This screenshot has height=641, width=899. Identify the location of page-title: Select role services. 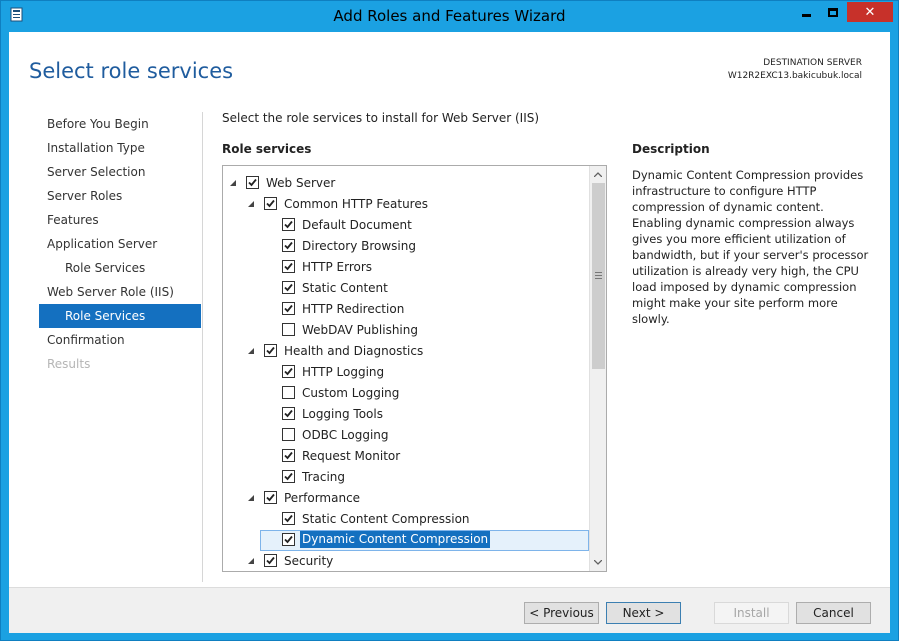
(131, 71).